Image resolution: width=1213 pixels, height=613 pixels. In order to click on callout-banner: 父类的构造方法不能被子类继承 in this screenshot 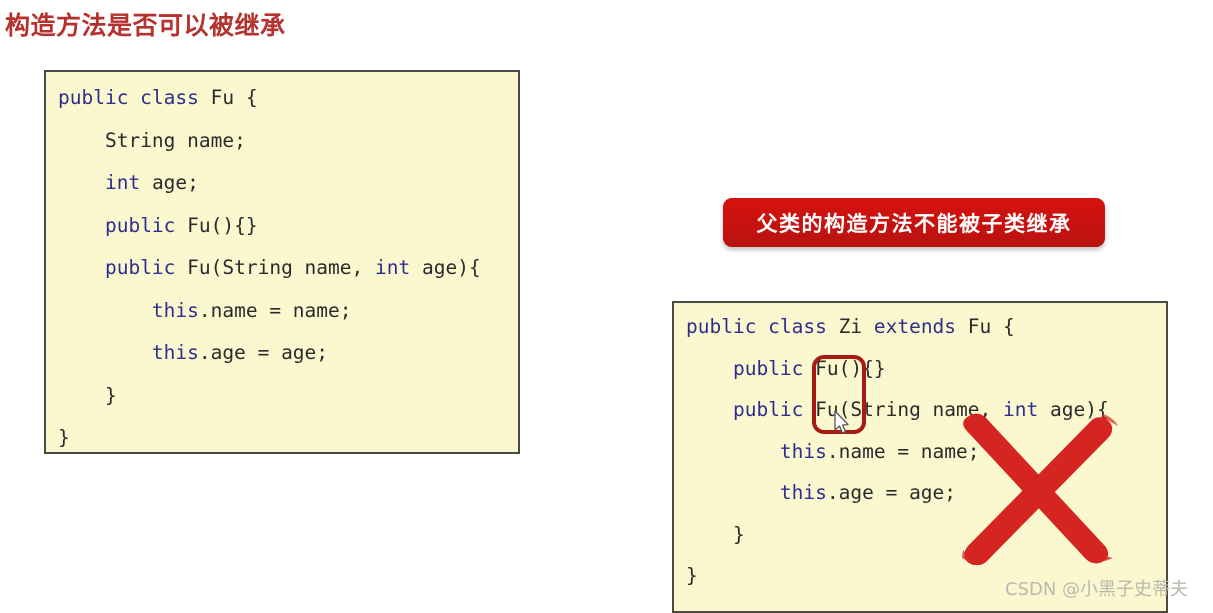, I will do `click(914, 222)`.